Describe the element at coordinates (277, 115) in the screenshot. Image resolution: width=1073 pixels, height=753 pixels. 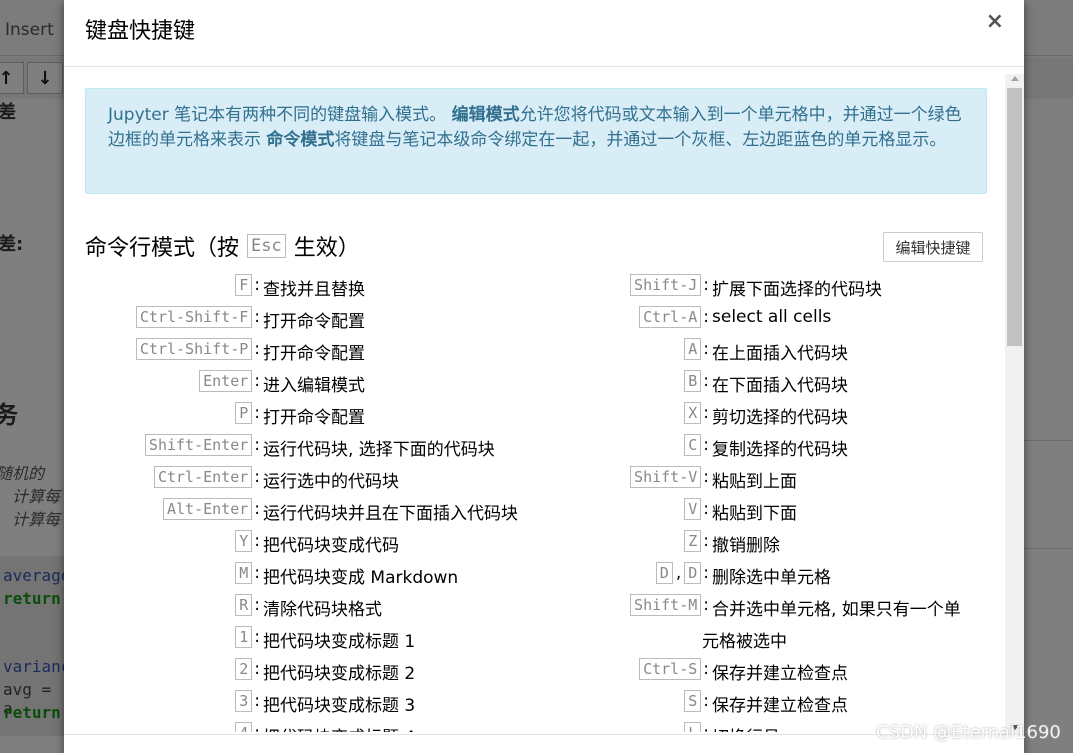
I see `info-text: Jupyter 笔记本有两种不同的键盘输入模式。` at that location.